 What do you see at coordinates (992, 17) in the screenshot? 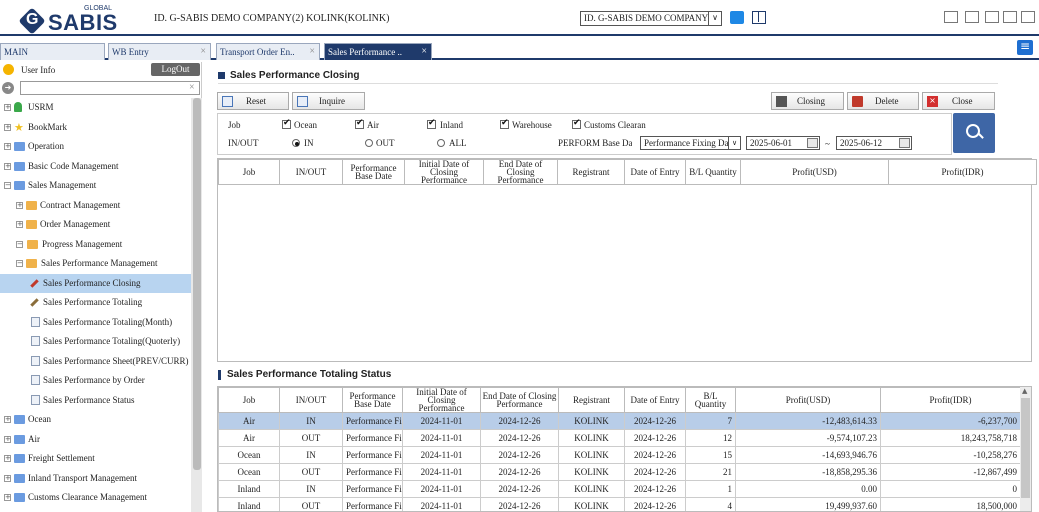
I see `window-minimize-icon` at bounding box center [992, 17].